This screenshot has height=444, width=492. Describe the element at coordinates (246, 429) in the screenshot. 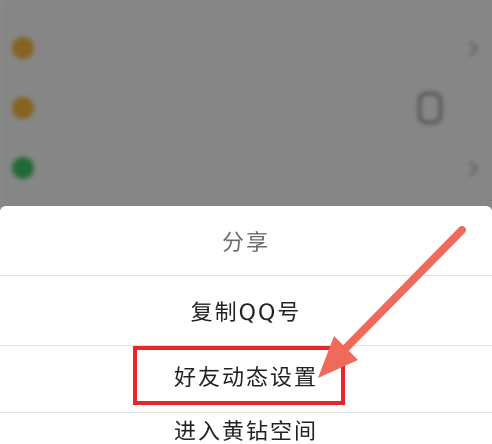

I see `enter-yellow-diamond-space-option: 进入黄钻空间` at that location.